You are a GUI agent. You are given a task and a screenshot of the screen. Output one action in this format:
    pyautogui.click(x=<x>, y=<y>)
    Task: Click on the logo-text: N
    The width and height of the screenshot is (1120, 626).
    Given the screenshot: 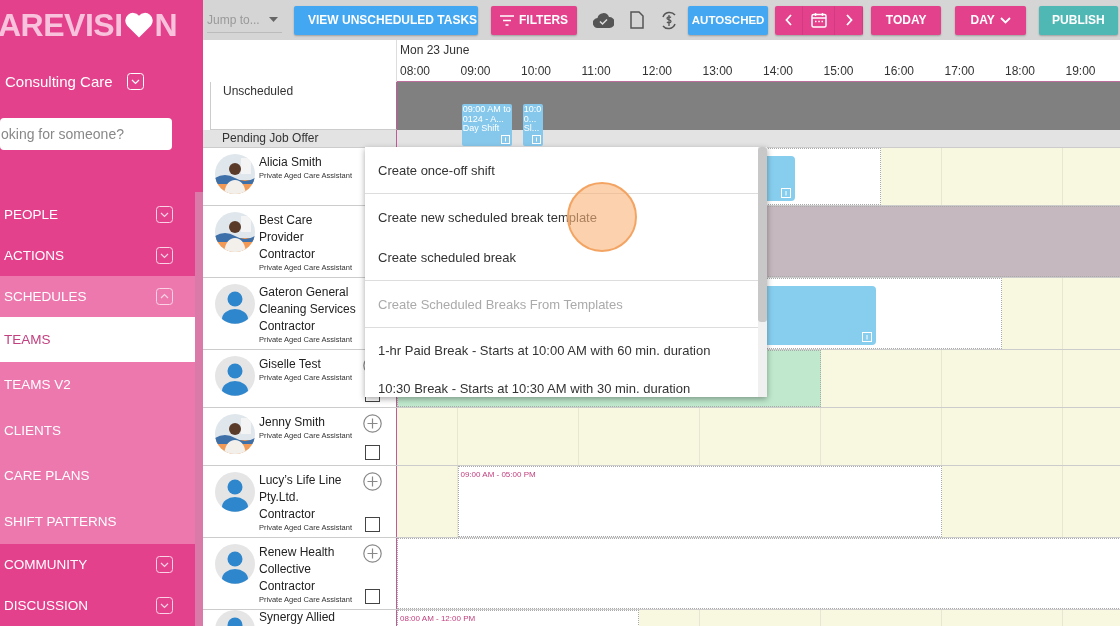 What is the action you would take?
    pyautogui.click(x=166, y=25)
    